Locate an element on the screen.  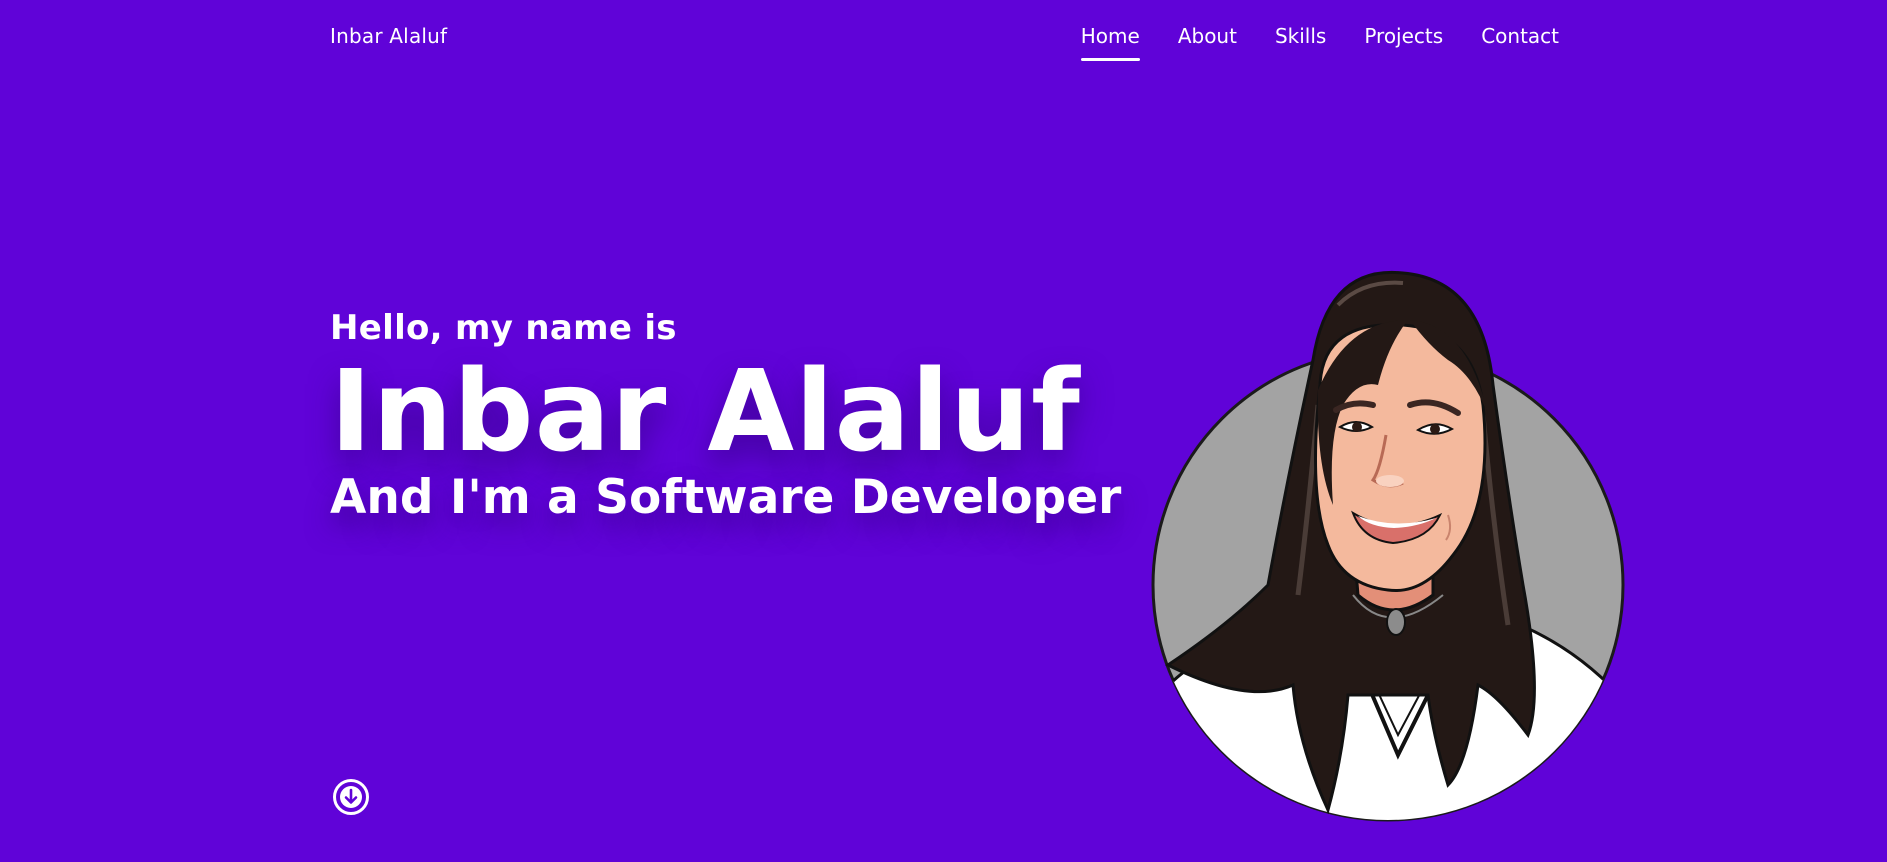
hero-name: Inbar Alaluf is located at coordinates (705, 412).